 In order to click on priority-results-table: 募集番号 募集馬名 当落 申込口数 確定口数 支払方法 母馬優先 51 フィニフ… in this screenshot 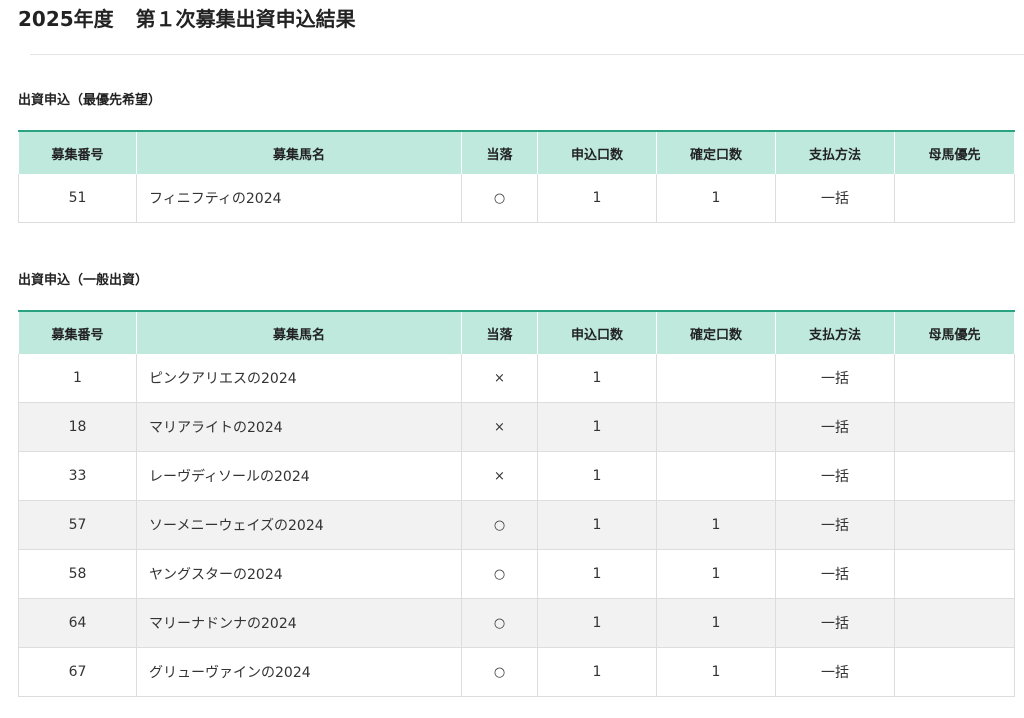, I will do `click(516, 176)`.